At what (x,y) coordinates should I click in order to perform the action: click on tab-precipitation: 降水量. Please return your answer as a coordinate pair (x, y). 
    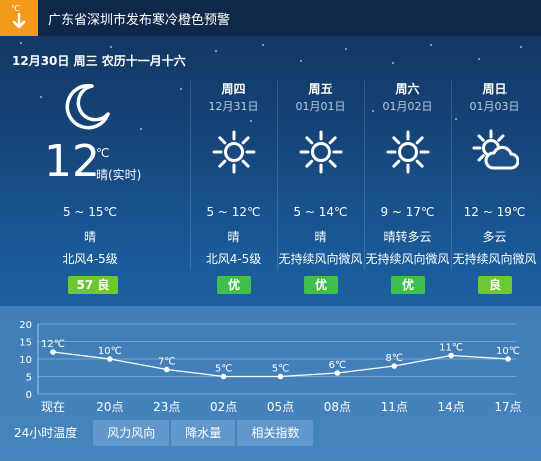
    Looking at the image, I should click on (203, 433).